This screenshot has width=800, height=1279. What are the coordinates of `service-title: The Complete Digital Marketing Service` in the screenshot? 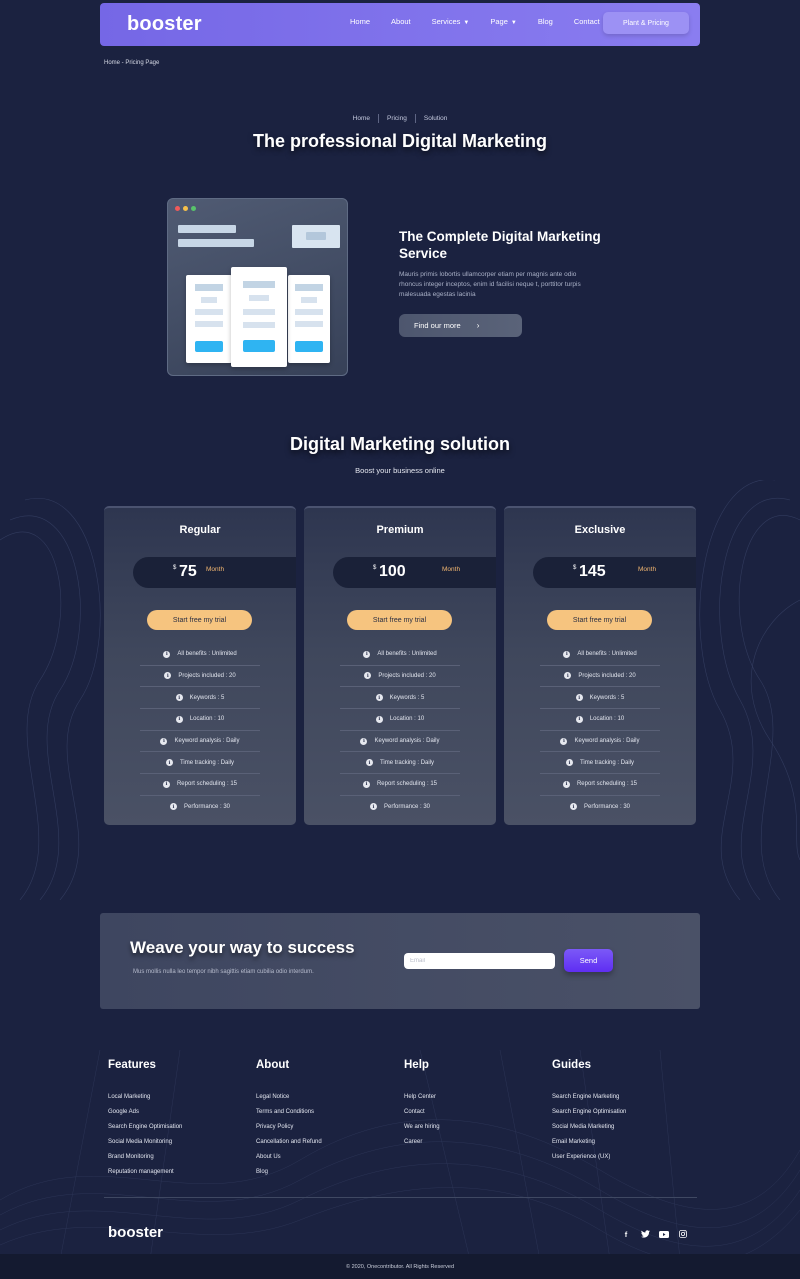 It's located at (500, 245).